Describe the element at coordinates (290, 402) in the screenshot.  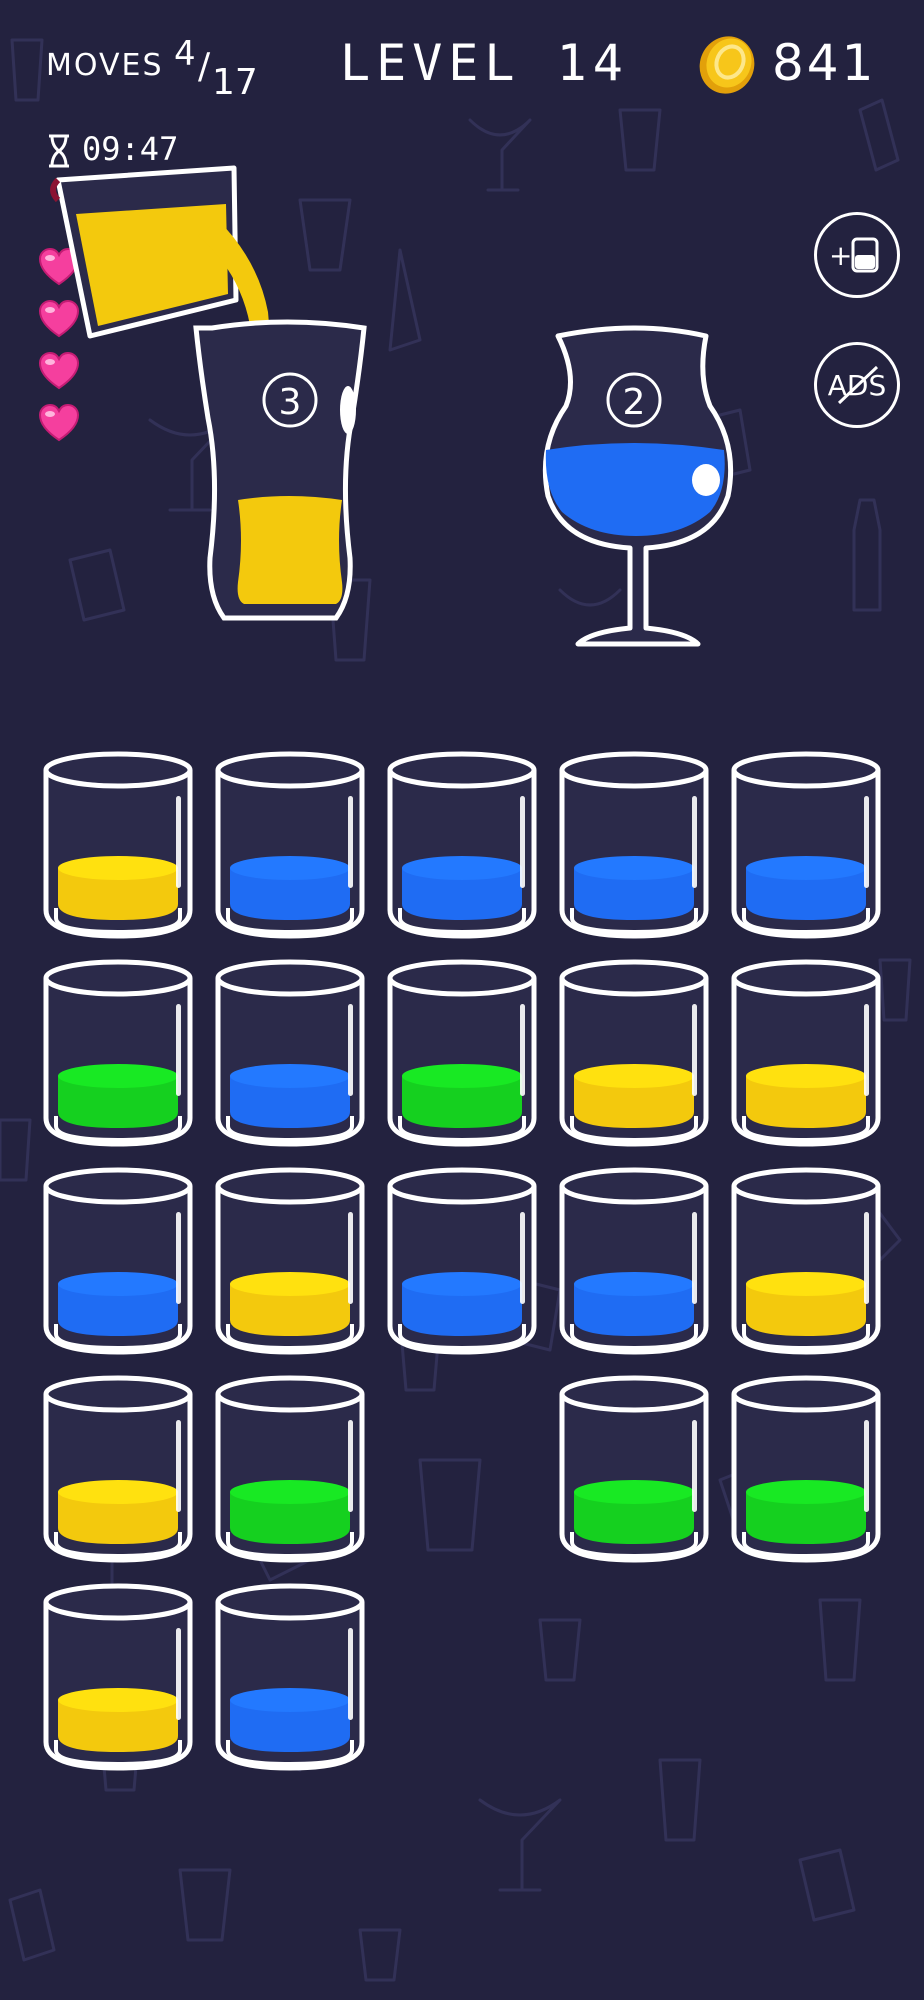
I see `glass-number-3: 3` at that location.